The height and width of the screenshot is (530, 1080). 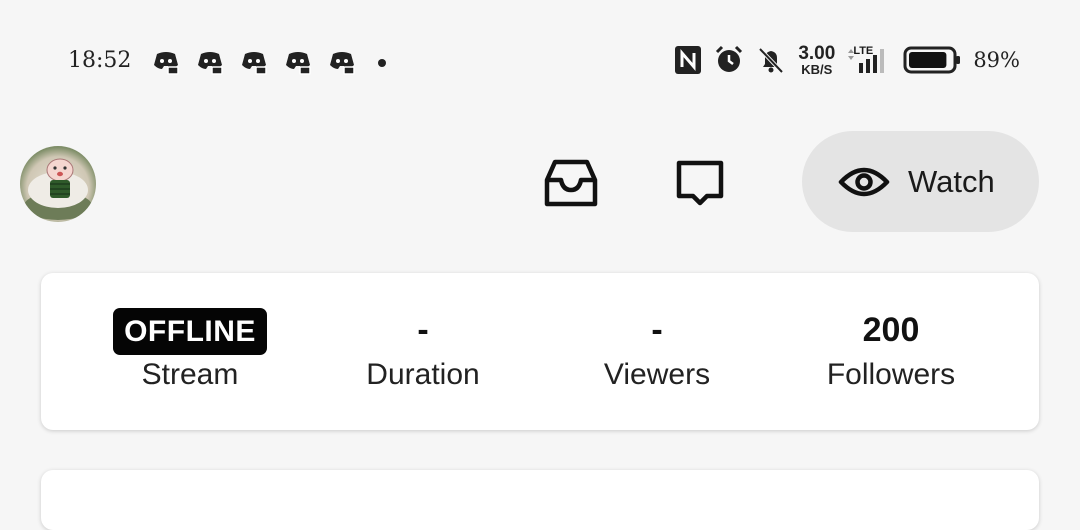 What do you see at coordinates (729, 58) in the screenshot?
I see `alarm-icon` at bounding box center [729, 58].